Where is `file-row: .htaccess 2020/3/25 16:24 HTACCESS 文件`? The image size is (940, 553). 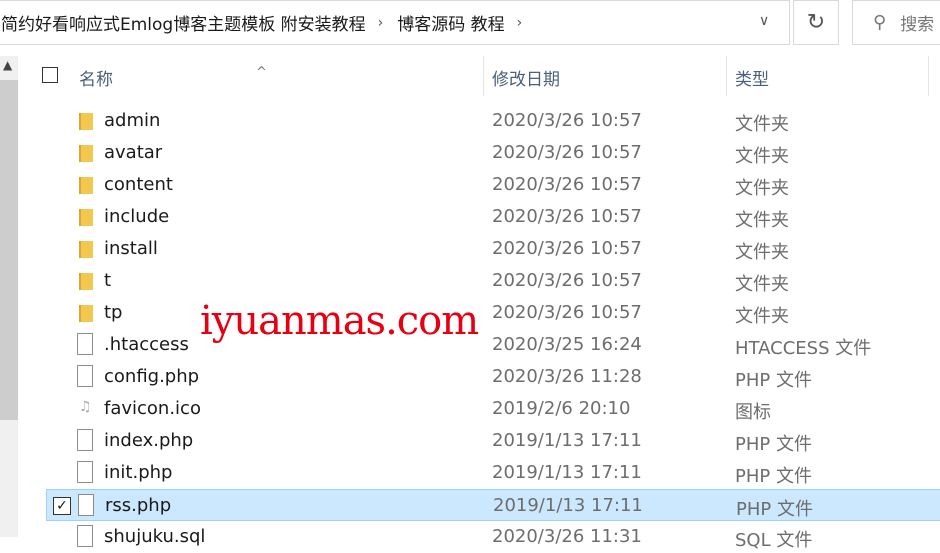
file-row: .htaccess 2020/3/25 16:24 HTACCESS 文件 is located at coordinates (493, 345).